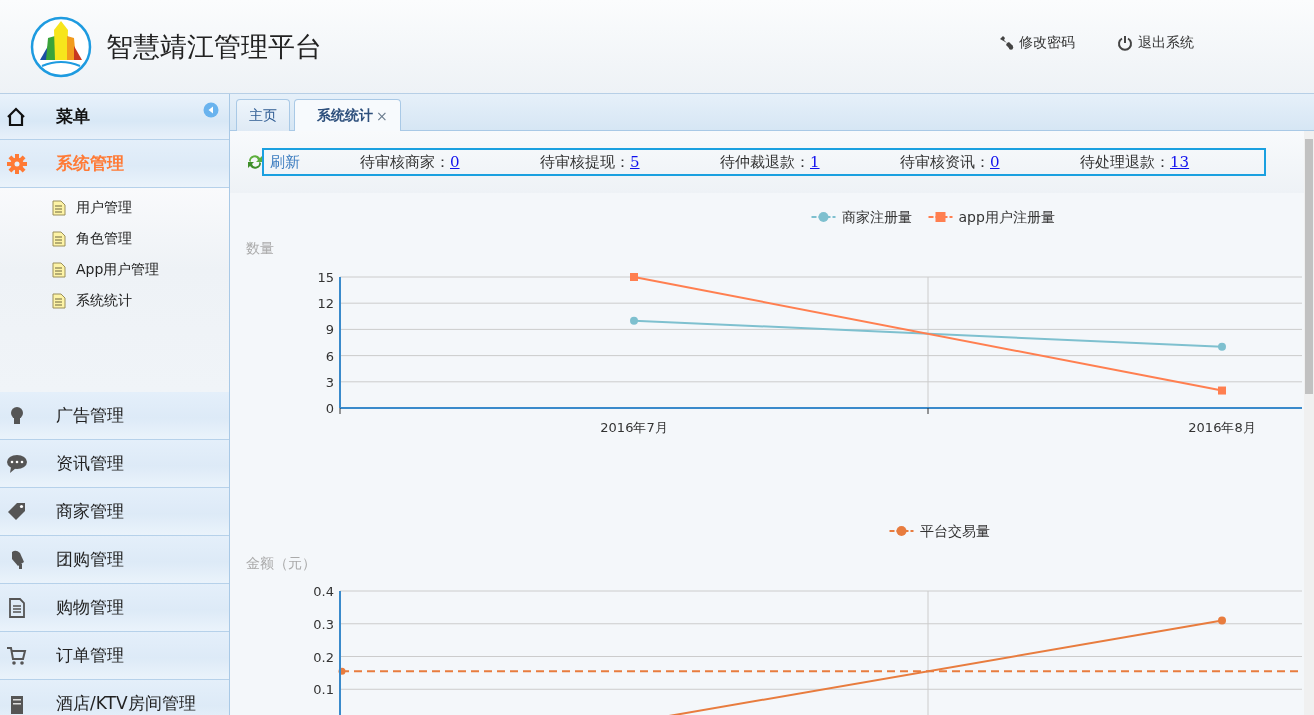 The height and width of the screenshot is (715, 1314). What do you see at coordinates (114, 300) in the screenshot?
I see `menu-item: 系统统计` at bounding box center [114, 300].